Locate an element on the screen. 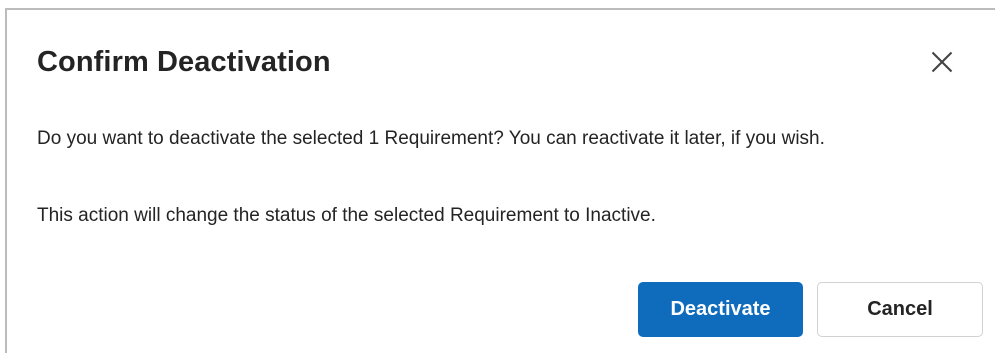 The image size is (995, 353). deactivate-button: Deactivate is located at coordinates (720, 309).